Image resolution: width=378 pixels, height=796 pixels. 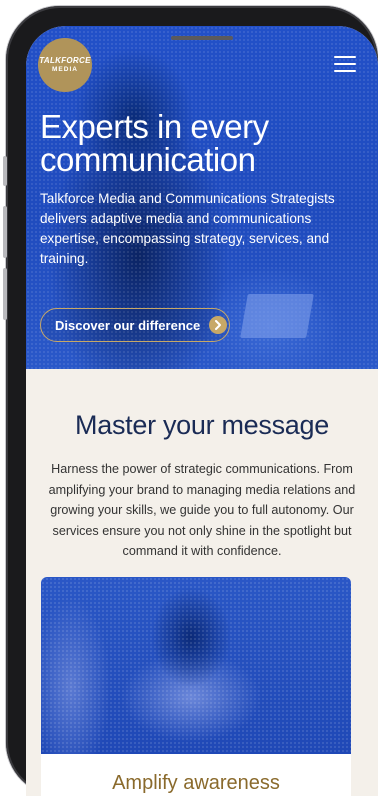 What do you see at coordinates (128, 325) in the screenshot?
I see `cta-label: Discover our difference` at bounding box center [128, 325].